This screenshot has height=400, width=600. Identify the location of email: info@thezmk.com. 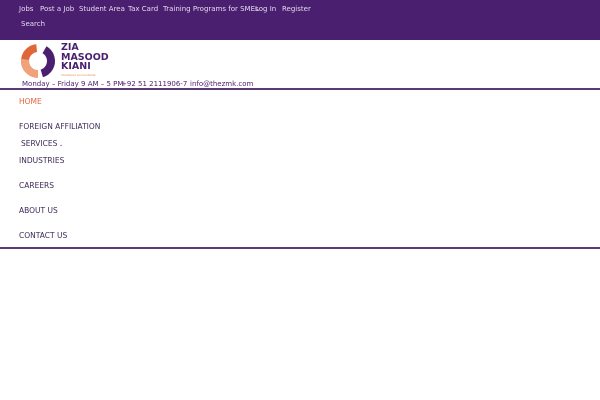
(221, 84).